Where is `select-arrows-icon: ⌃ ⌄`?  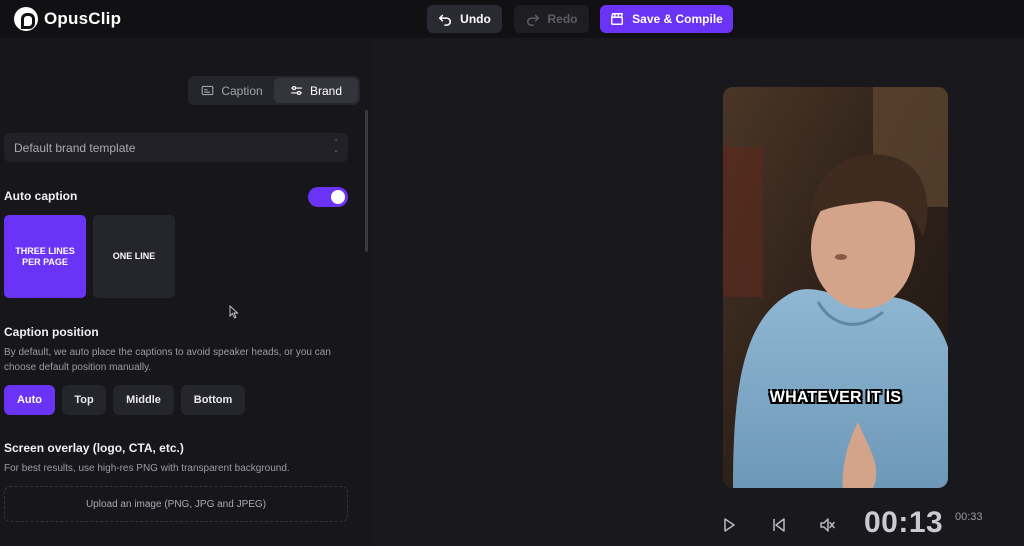 select-arrows-icon: ⌃ ⌄ is located at coordinates (336, 146).